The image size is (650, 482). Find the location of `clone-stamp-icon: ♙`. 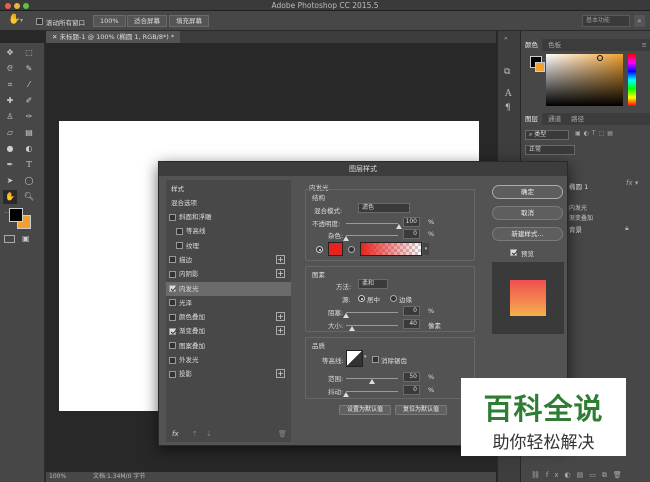

clone-stamp-icon: ♙ is located at coordinates (10, 117).